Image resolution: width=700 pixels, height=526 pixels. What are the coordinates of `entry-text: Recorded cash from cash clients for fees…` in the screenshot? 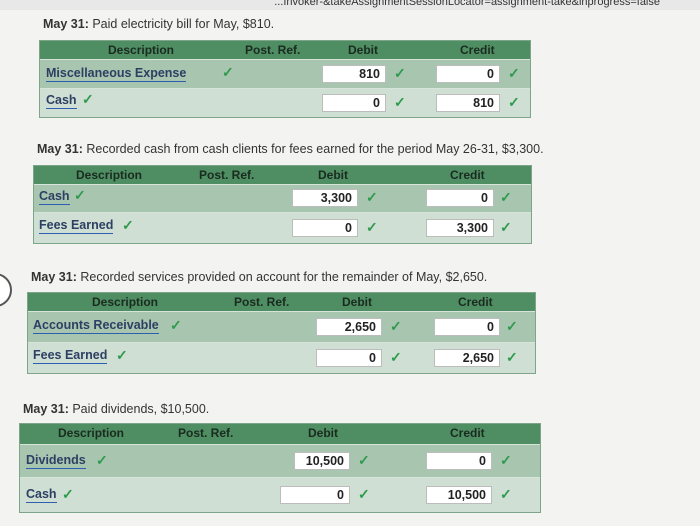 It's located at (315, 149).